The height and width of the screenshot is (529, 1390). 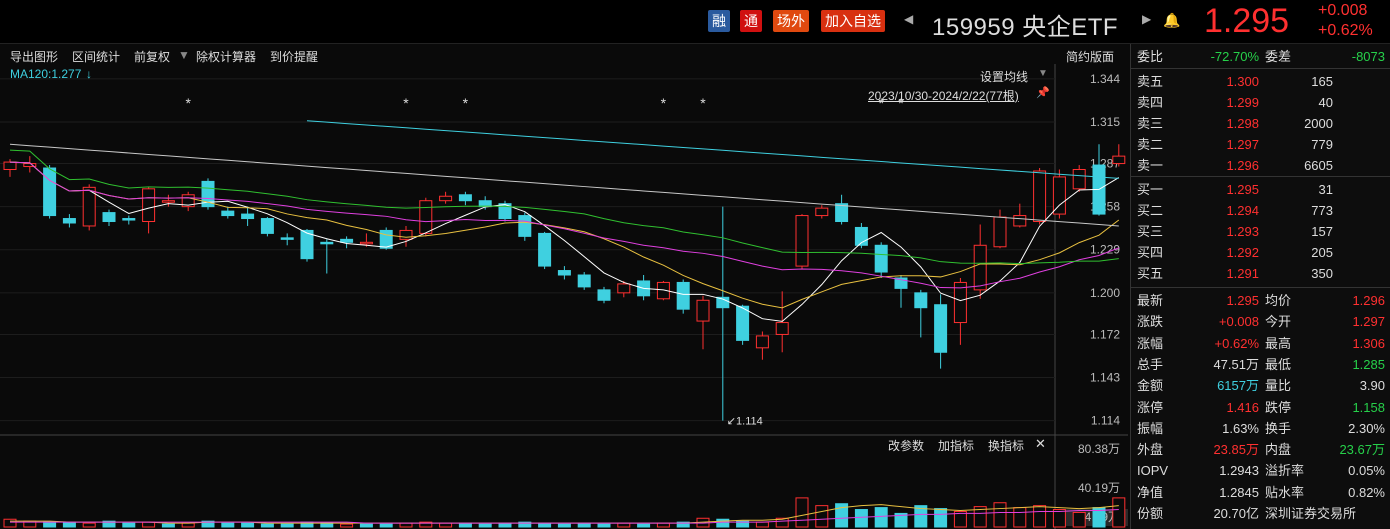 I want to click on bid-label: 买一, so click(x=1150, y=189).